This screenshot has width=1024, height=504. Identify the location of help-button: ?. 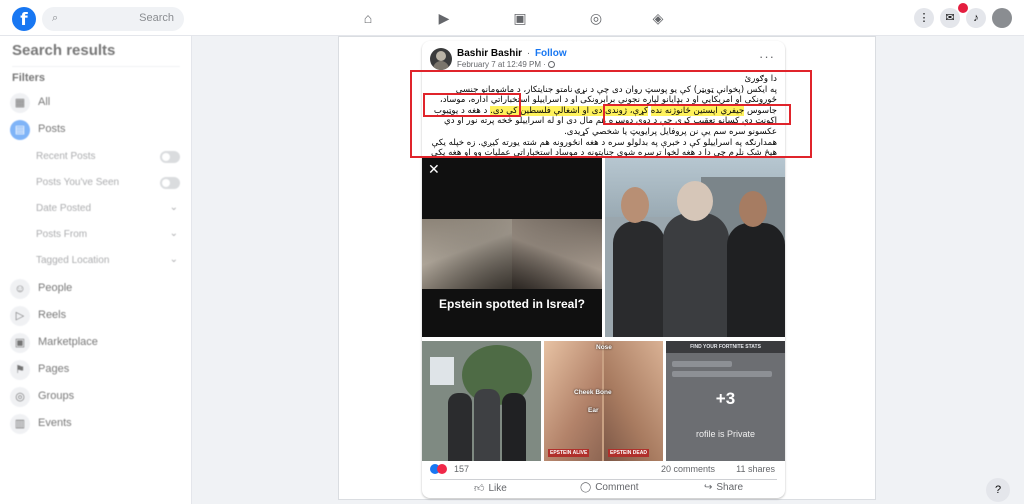
(998, 490).